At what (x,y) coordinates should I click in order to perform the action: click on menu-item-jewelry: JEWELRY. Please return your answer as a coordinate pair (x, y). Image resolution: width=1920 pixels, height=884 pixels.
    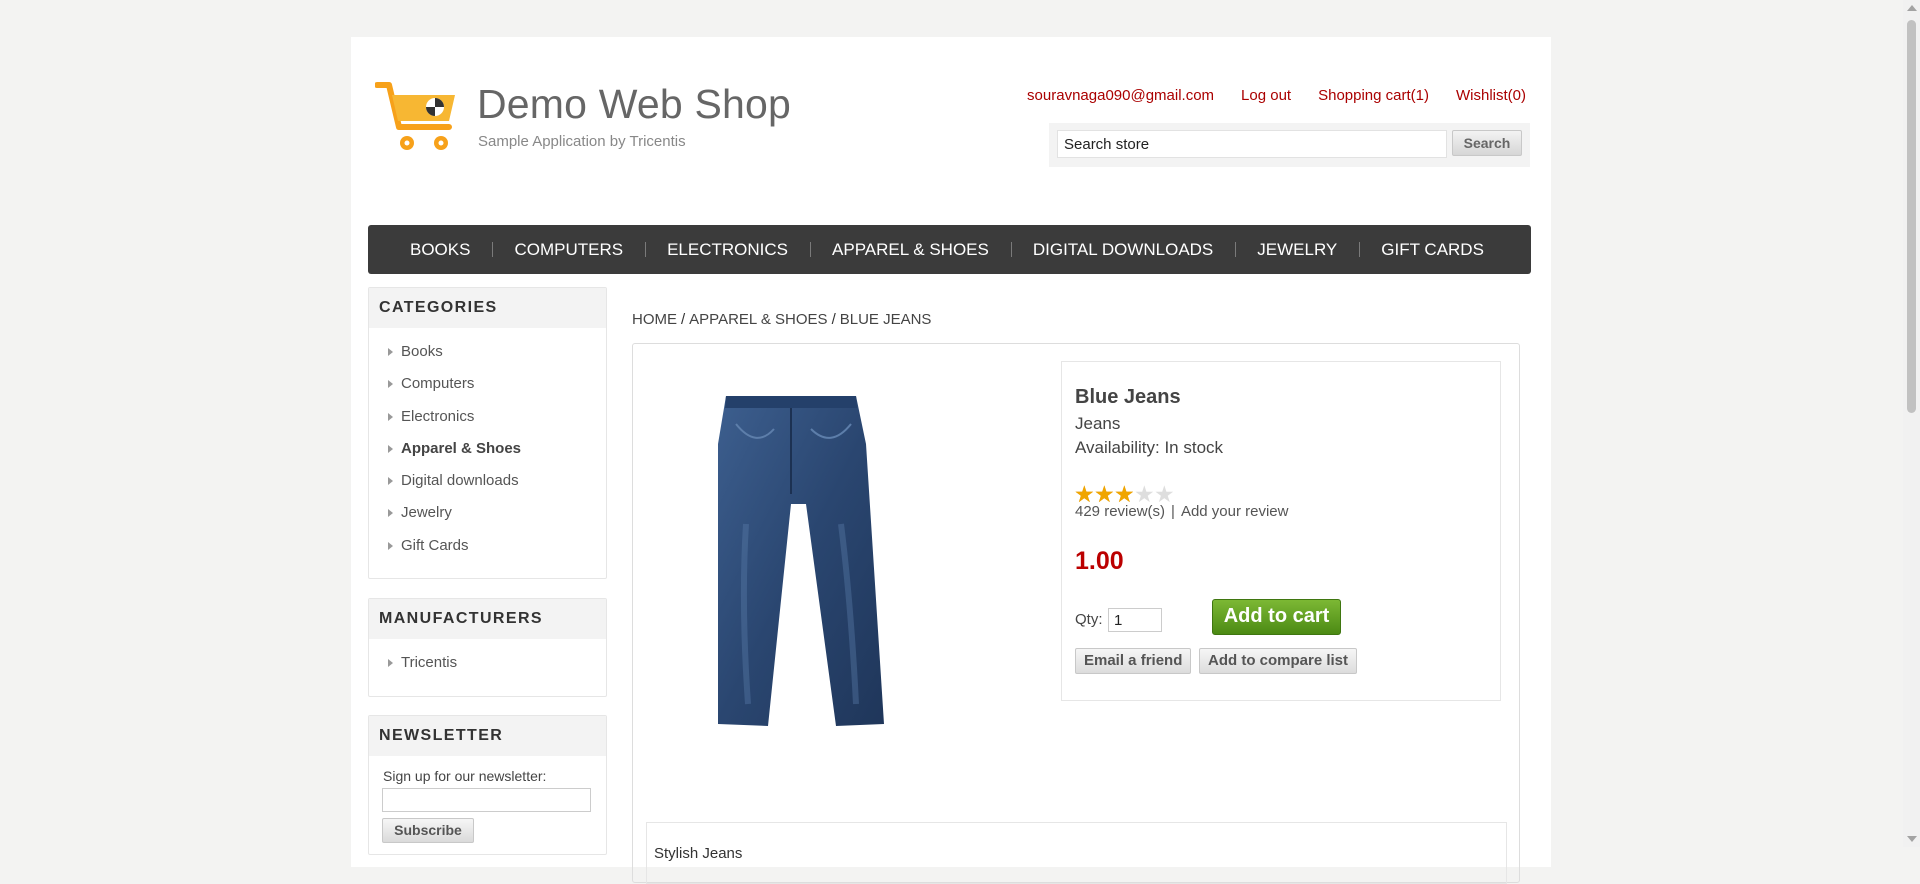
    Looking at the image, I should click on (1297, 249).